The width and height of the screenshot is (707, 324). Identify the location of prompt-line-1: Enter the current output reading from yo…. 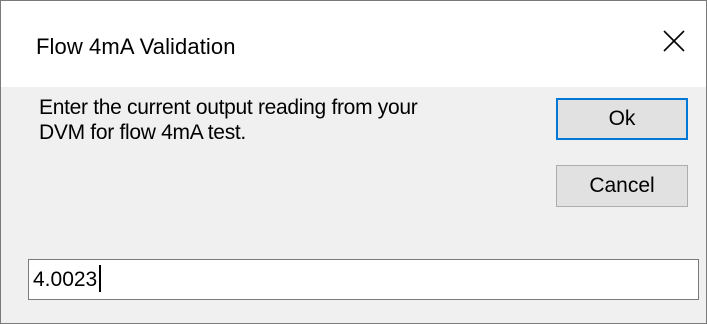
(228, 107).